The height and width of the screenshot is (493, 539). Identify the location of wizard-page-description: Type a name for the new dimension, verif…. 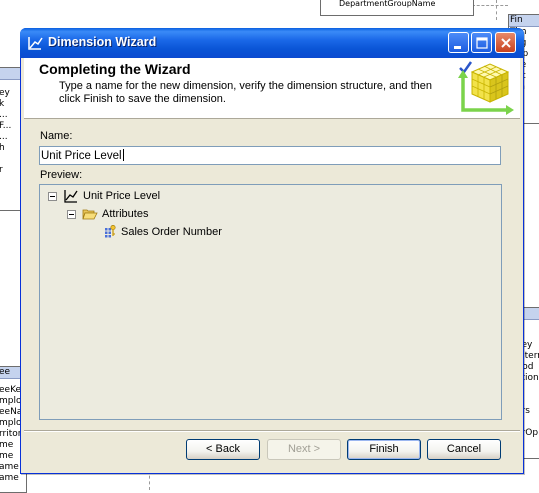
(245, 92).